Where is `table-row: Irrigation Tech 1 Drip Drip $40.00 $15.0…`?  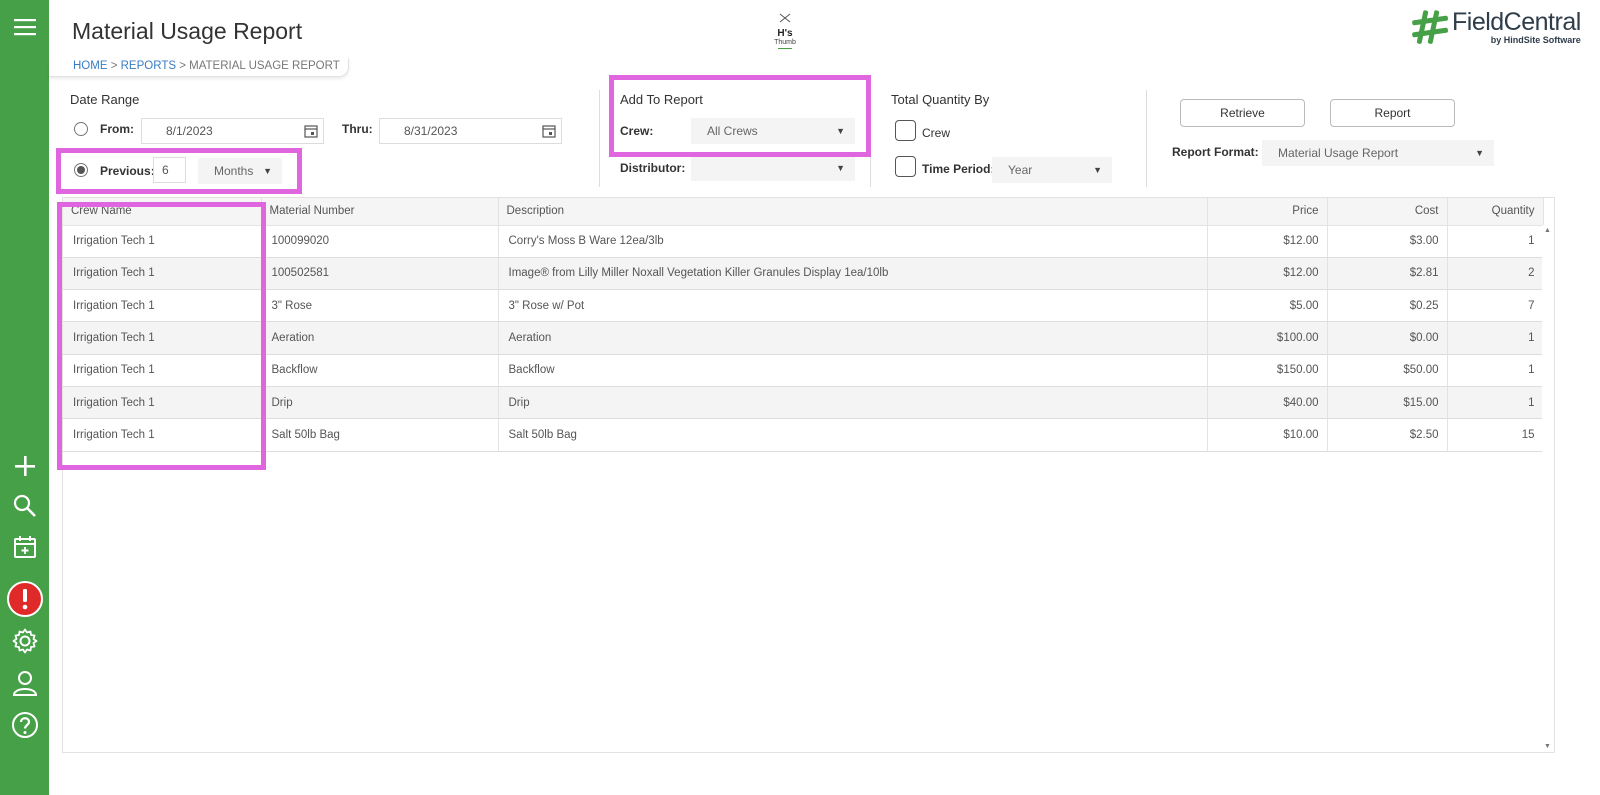 table-row: Irrigation Tech 1 Drip Drip $40.00 $15.0… is located at coordinates (803, 403).